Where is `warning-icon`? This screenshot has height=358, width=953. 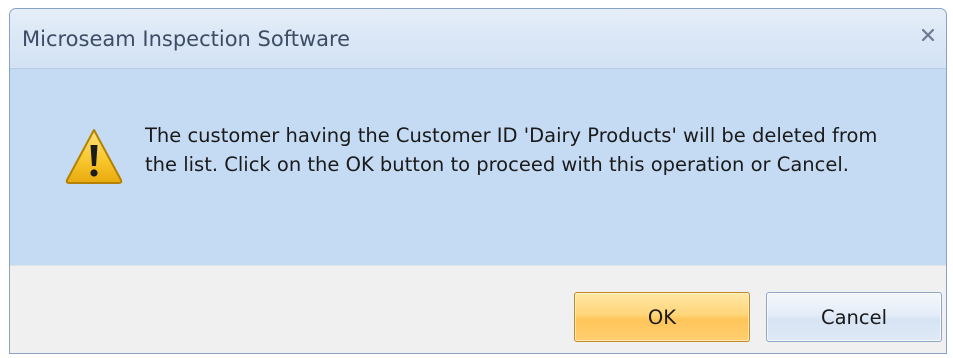
warning-icon is located at coordinates (94, 156).